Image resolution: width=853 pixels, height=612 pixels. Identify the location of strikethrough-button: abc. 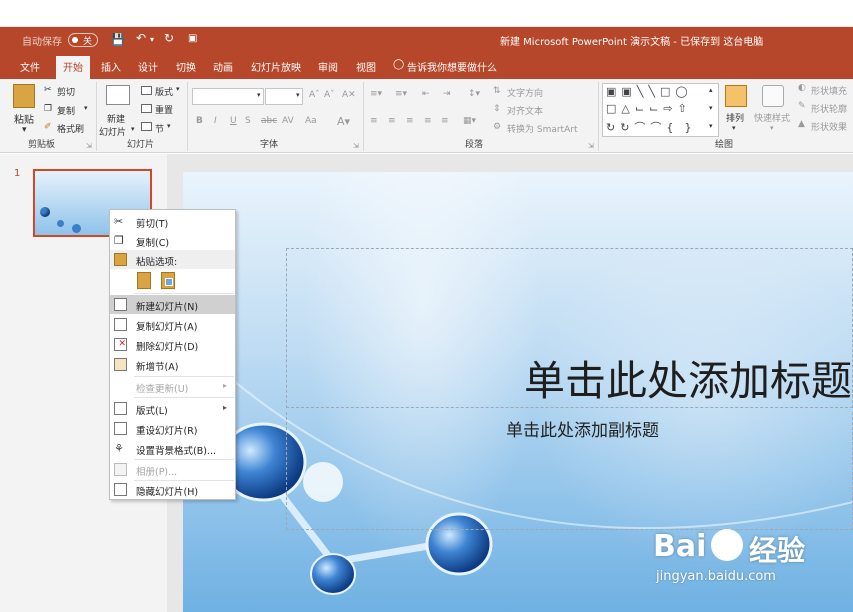
(269, 121).